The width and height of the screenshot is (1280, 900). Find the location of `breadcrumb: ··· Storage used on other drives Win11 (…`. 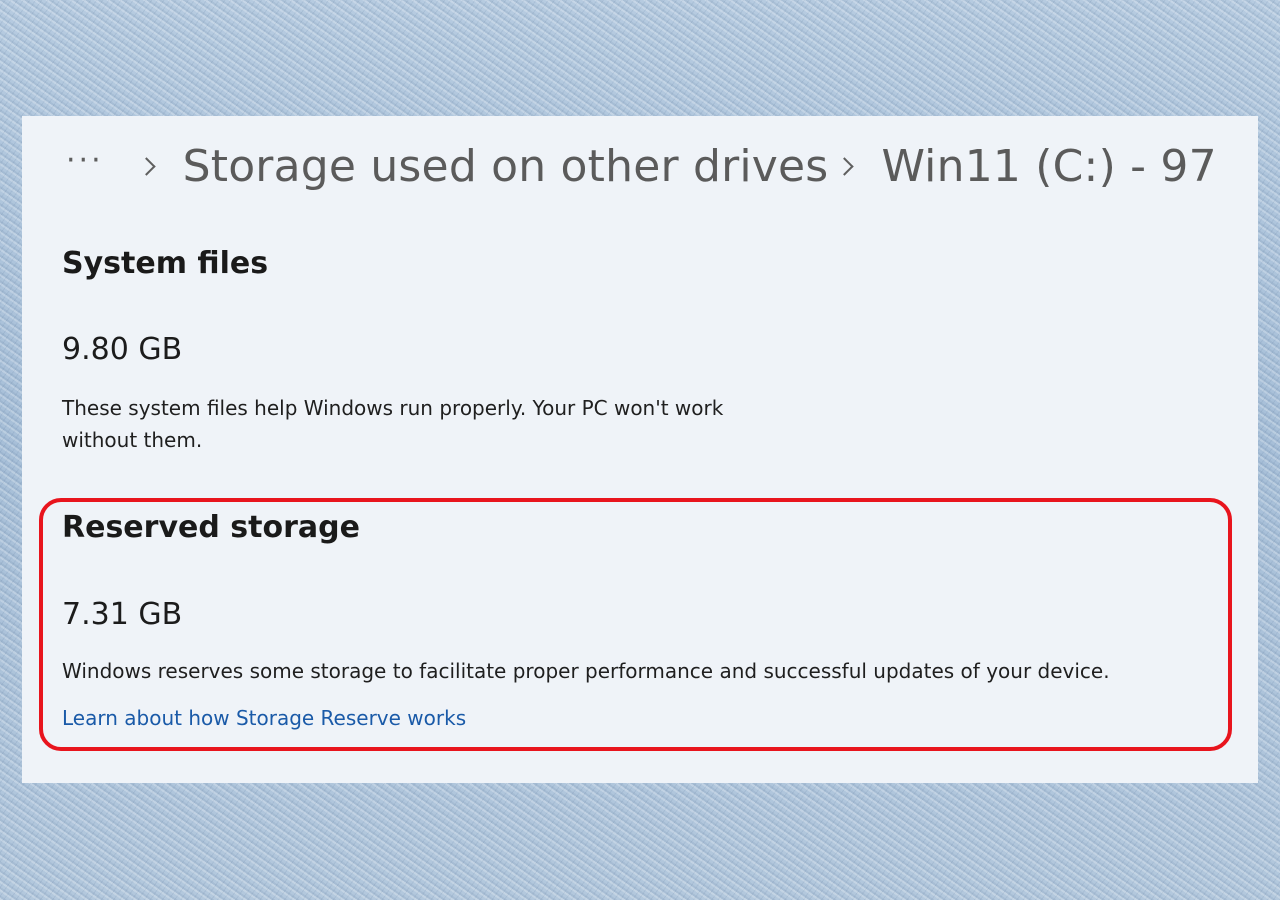

breadcrumb: ··· Storage used on other drives Win11 (… is located at coordinates (641, 166).